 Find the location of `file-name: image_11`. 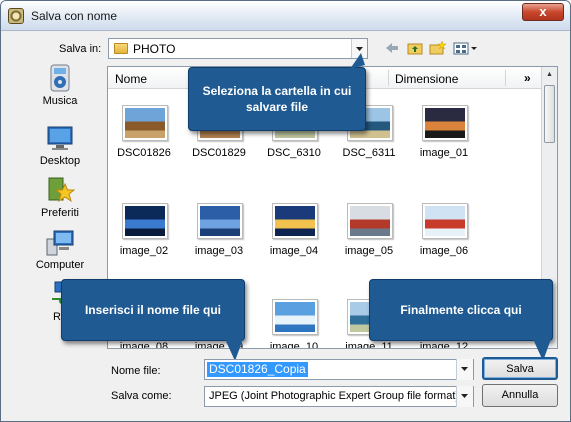

file-name: image_11 is located at coordinates (369, 345).